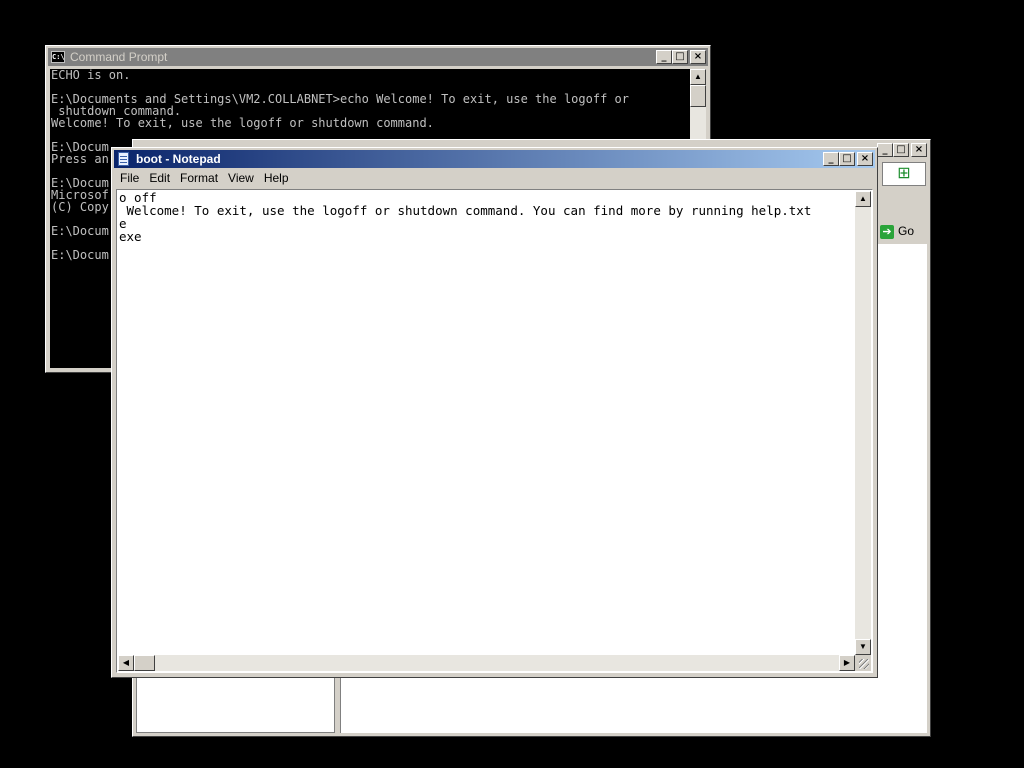 This screenshot has height=768, width=1024. I want to click on menu-help: Help, so click(276, 178).